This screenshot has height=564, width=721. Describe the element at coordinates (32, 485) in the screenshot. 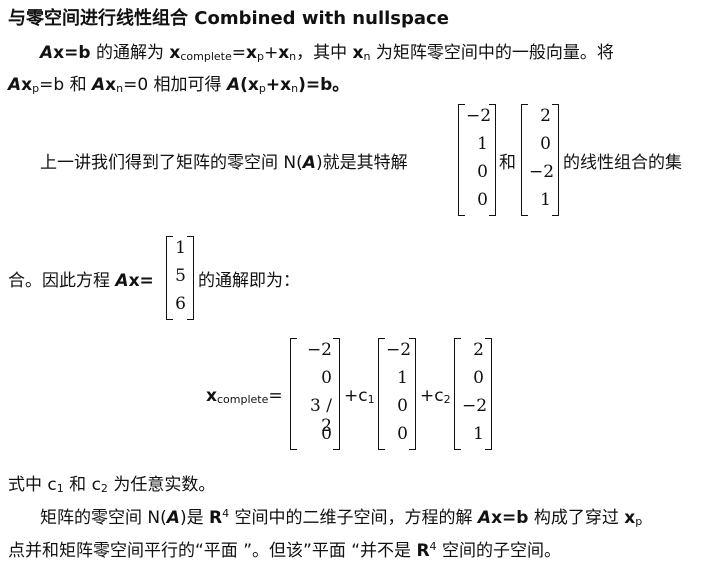

I see `text: 式中 c` at that location.